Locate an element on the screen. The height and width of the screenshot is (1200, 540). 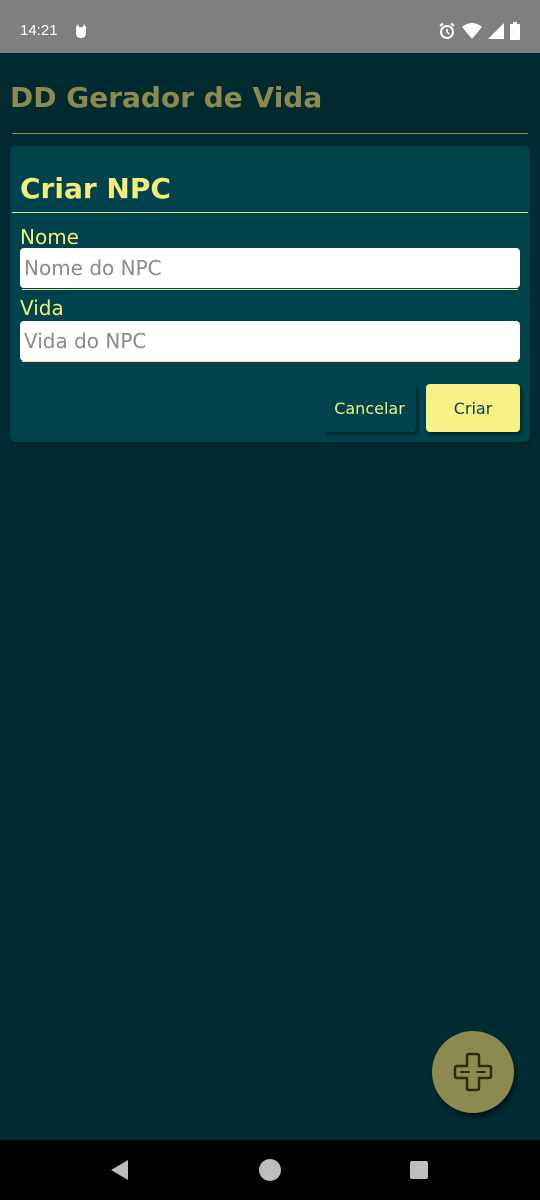
status-bar: 14:21 is located at coordinates (270, 26).